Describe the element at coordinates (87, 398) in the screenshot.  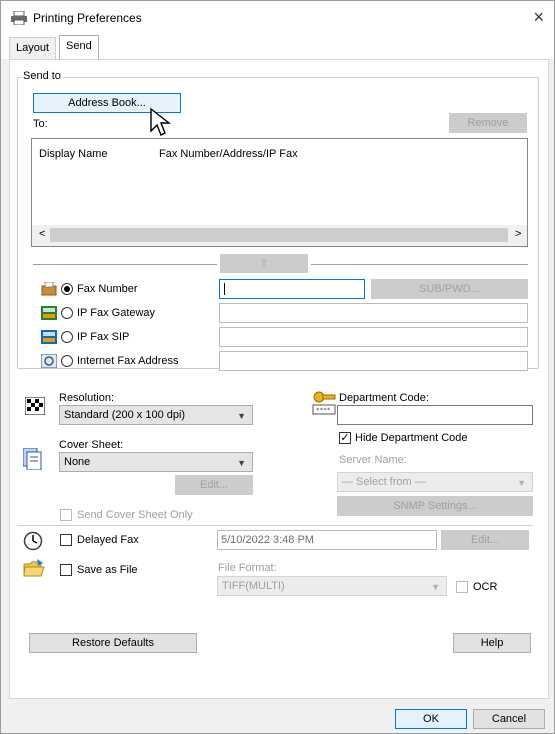
I see `resolution-label: Resolution:` at that location.